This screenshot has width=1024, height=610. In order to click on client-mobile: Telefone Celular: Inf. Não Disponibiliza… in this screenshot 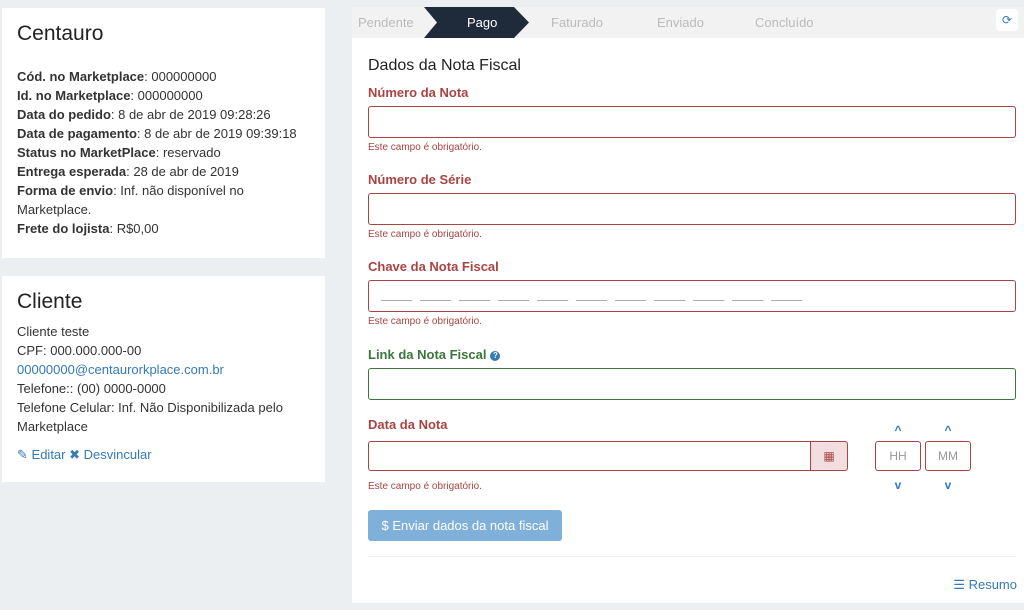, I will do `click(150, 417)`.